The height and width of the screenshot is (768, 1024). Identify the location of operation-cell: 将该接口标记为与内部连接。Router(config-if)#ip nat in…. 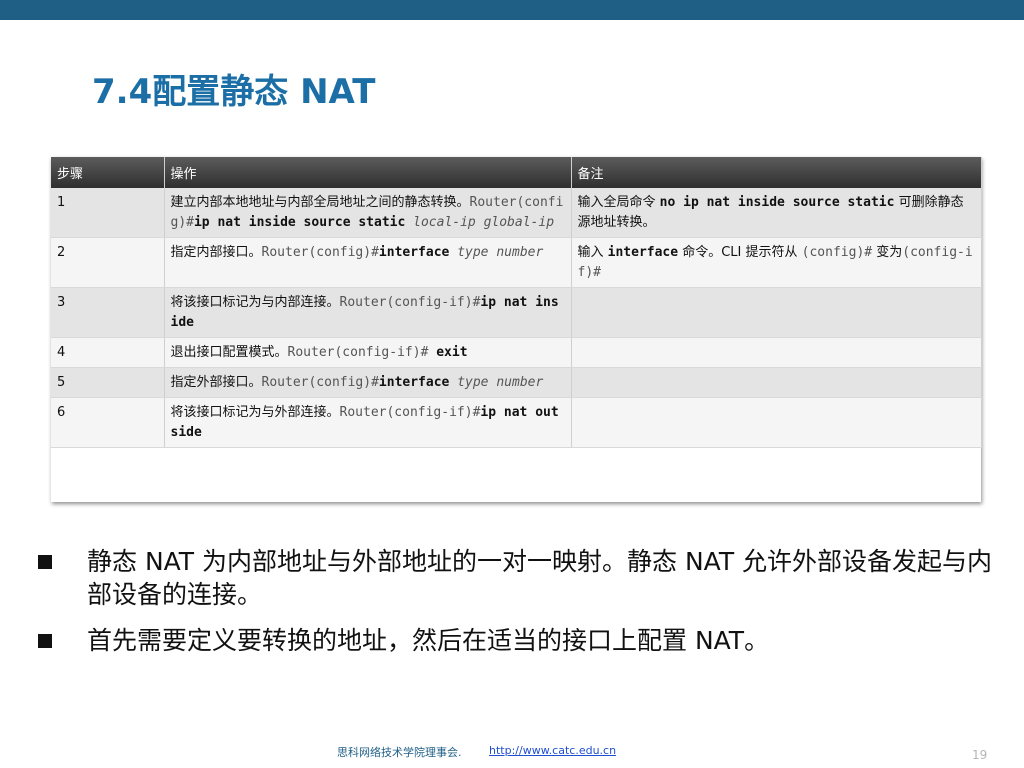
(368, 312).